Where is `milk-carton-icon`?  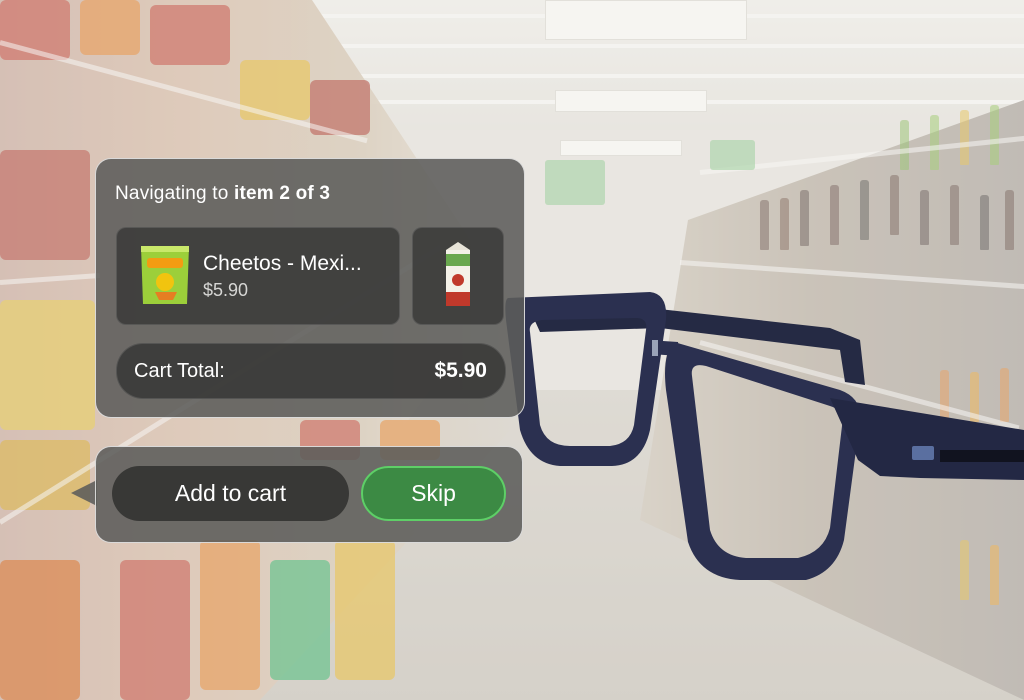
milk-carton-icon is located at coordinates (458, 274).